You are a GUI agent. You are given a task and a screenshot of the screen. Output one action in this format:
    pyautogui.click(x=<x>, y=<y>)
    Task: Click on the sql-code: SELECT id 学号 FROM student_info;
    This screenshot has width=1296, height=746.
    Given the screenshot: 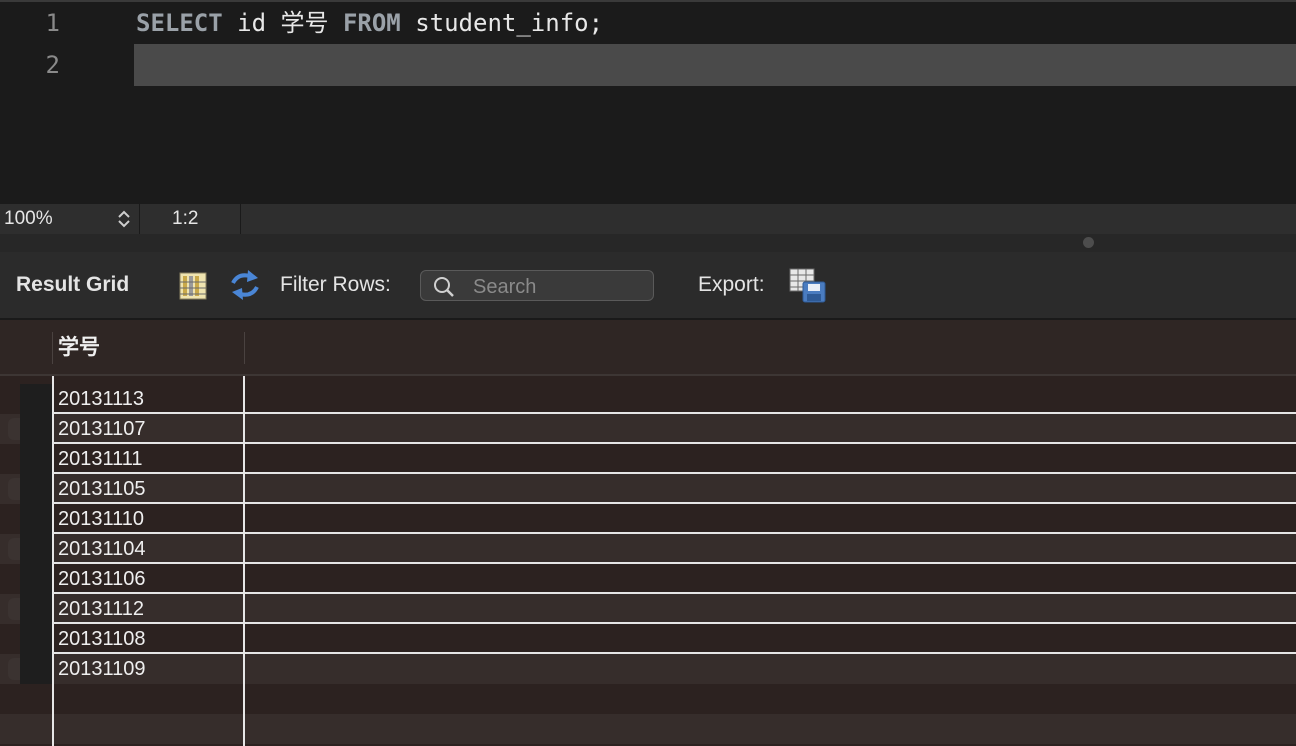 What is the action you would take?
    pyautogui.click(x=369, y=23)
    